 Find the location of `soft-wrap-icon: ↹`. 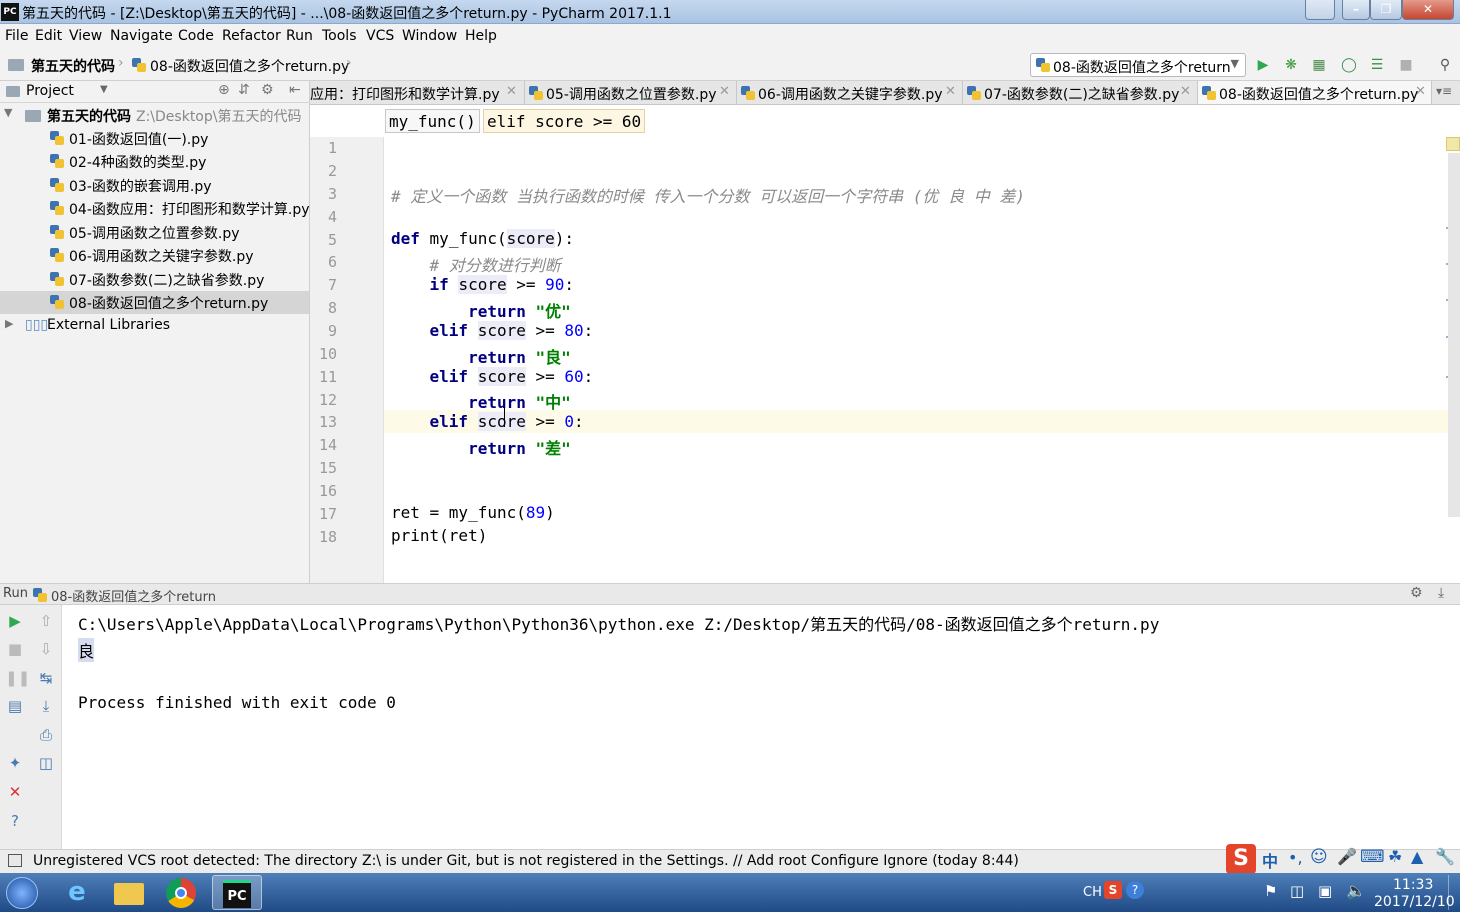

soft-wrap-icon: ↹ is located at coordinates (46, 678).